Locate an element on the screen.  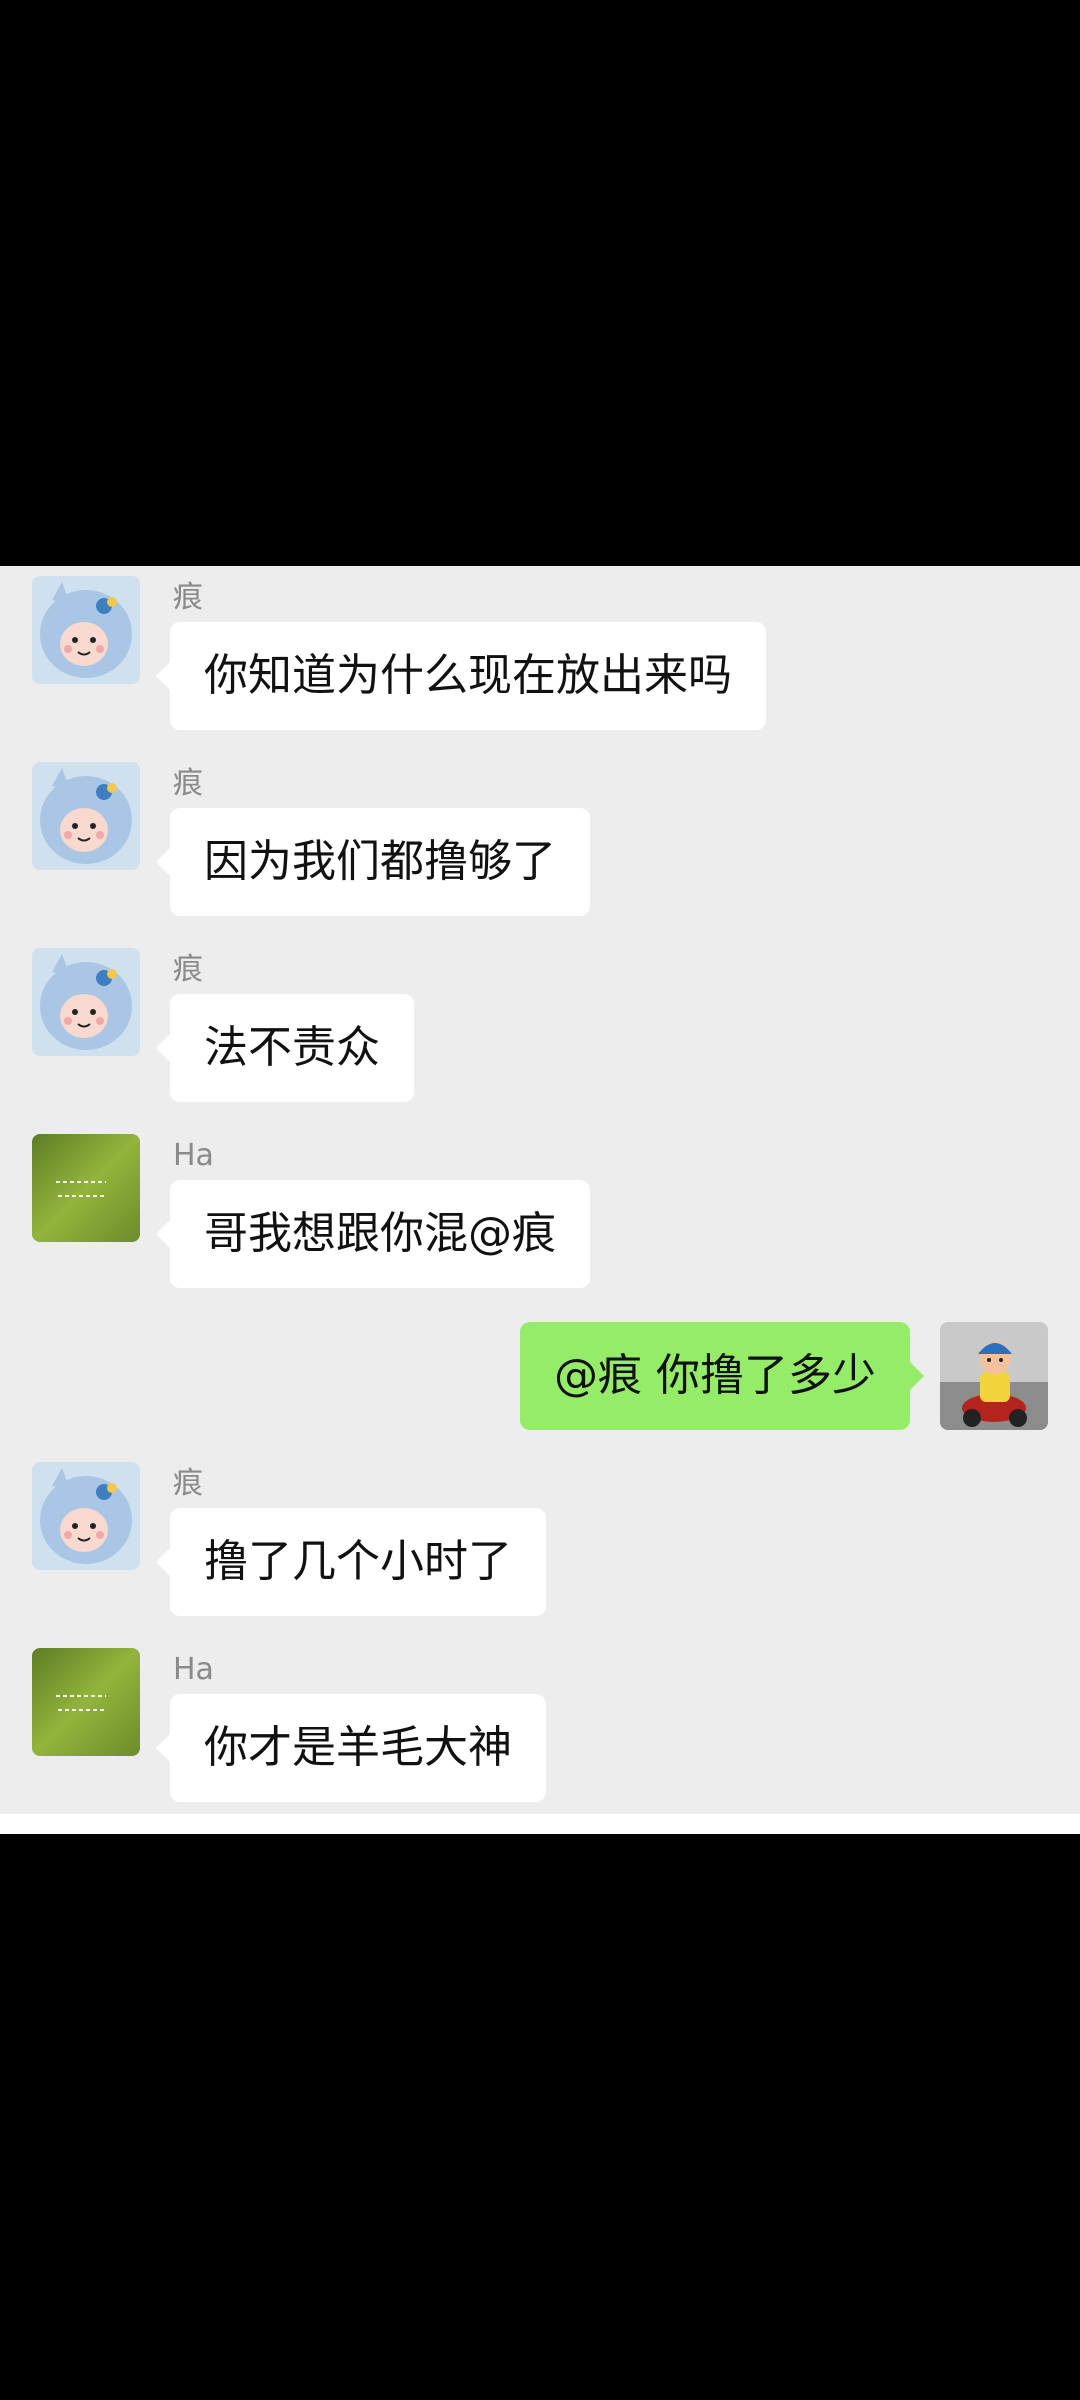
scooter-rider-avatar-icon is located at coordinates (994, 1376).